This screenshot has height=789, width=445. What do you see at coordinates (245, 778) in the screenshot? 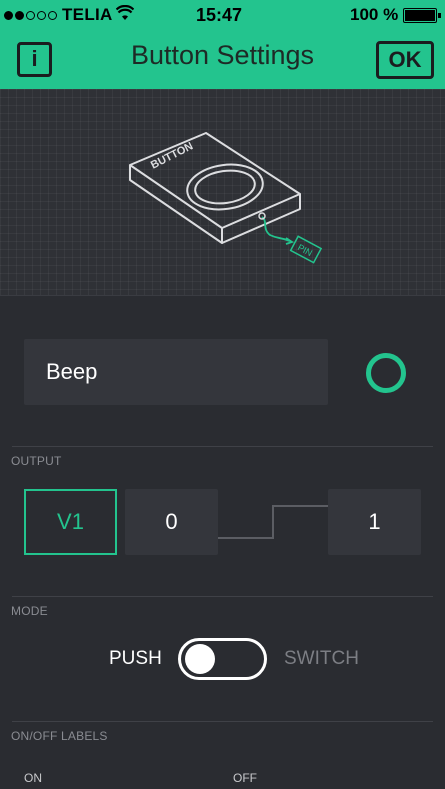
I see `off-label-caption: OFF` at bounding box center [245, 778].